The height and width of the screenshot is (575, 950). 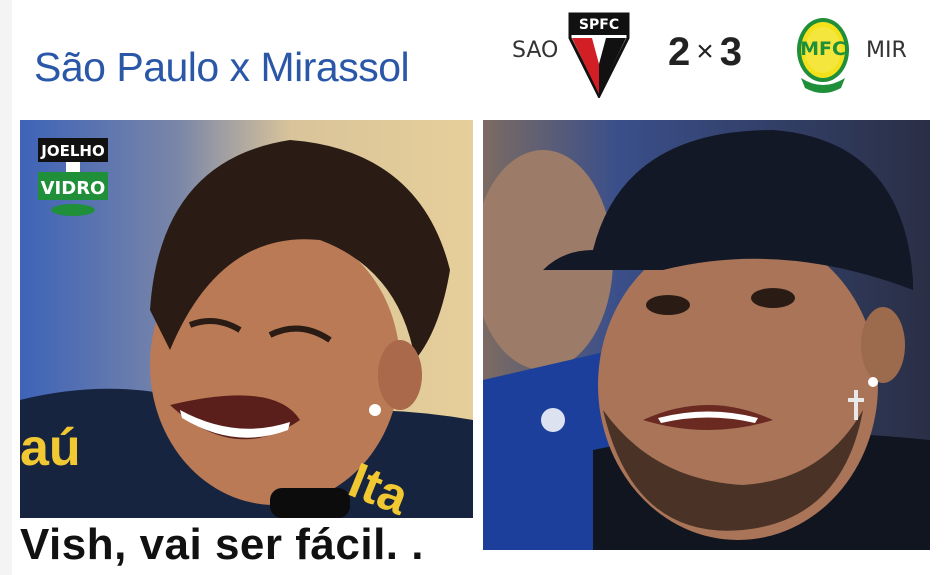 I want to click on meme-caption: Vish, vai ser fácil. ., so click(x=222, y=544).